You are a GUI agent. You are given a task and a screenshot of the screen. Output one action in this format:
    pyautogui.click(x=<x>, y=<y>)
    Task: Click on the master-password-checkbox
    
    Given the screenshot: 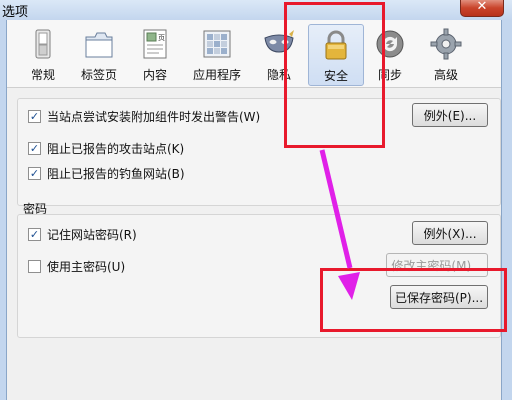 What is the action you would take?
    pyautogui.click(x=34, y=266)
    